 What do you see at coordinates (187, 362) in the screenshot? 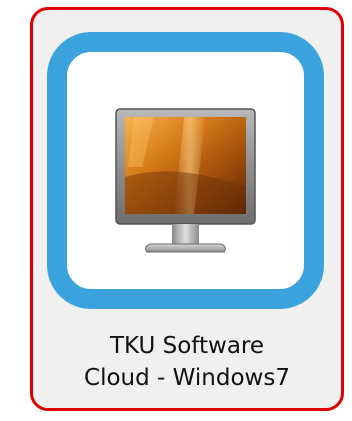
I see `shortcut-label: TKU Software Cloud - Windows7` at bounding box center [187, 362].